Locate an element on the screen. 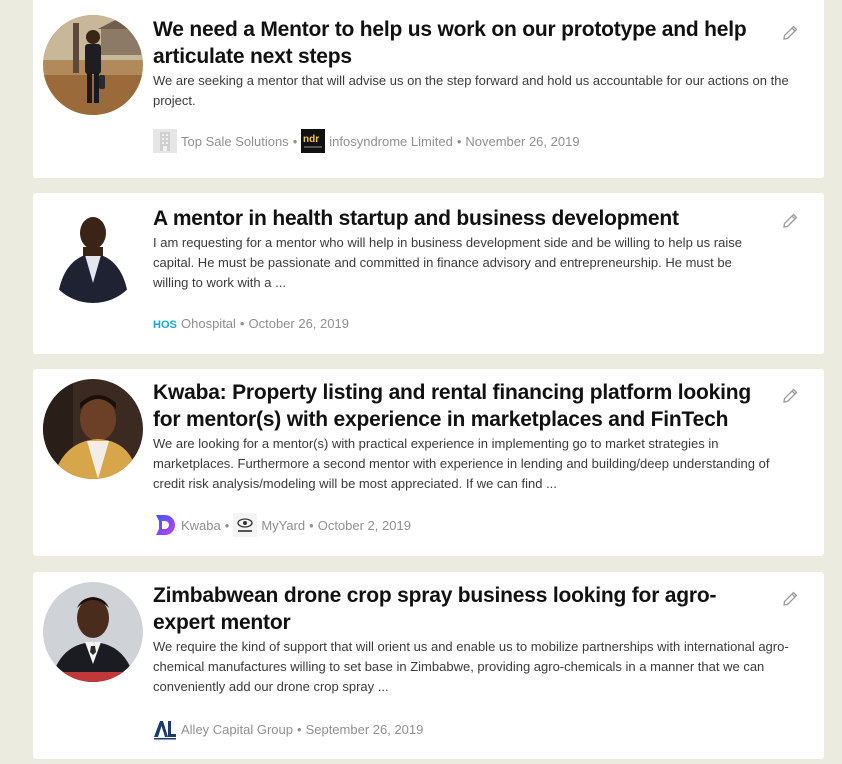  organization-link: MyYard is located at coordinates (283, 525).